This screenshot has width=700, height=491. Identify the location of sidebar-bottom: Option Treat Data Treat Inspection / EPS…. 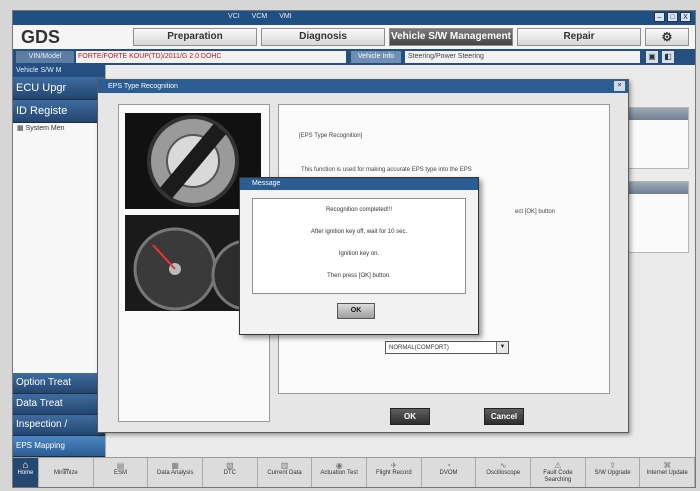
(59, 421).